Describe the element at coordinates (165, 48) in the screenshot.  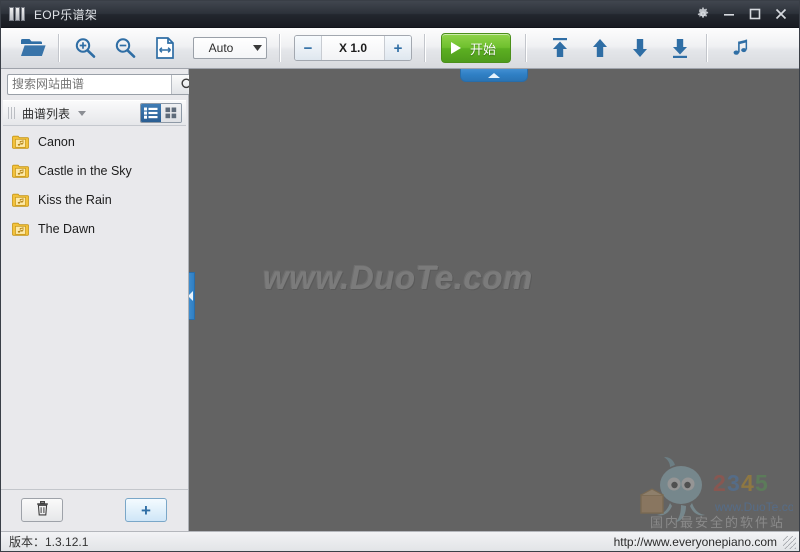
I see `fit-page-width-icon` at that location.